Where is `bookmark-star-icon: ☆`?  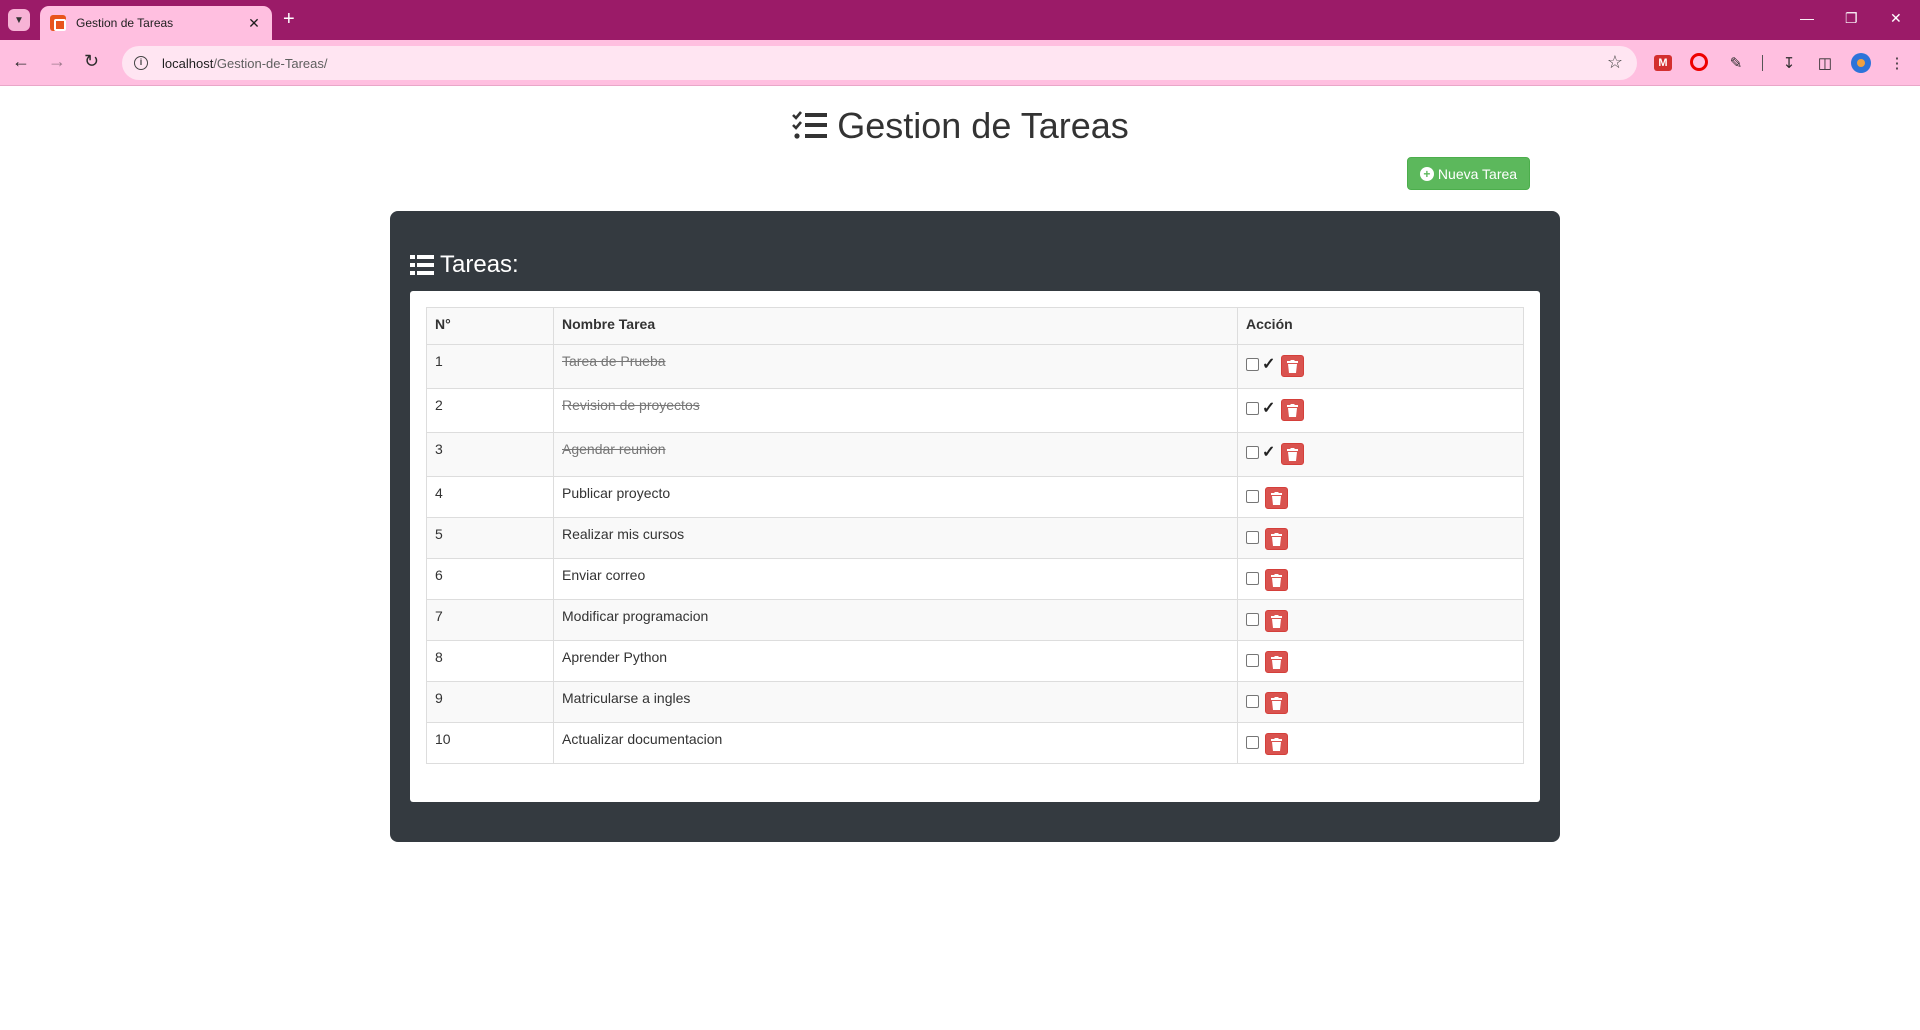
bookmark-star-icon: ☆ is located at coordinates (1615, 62).